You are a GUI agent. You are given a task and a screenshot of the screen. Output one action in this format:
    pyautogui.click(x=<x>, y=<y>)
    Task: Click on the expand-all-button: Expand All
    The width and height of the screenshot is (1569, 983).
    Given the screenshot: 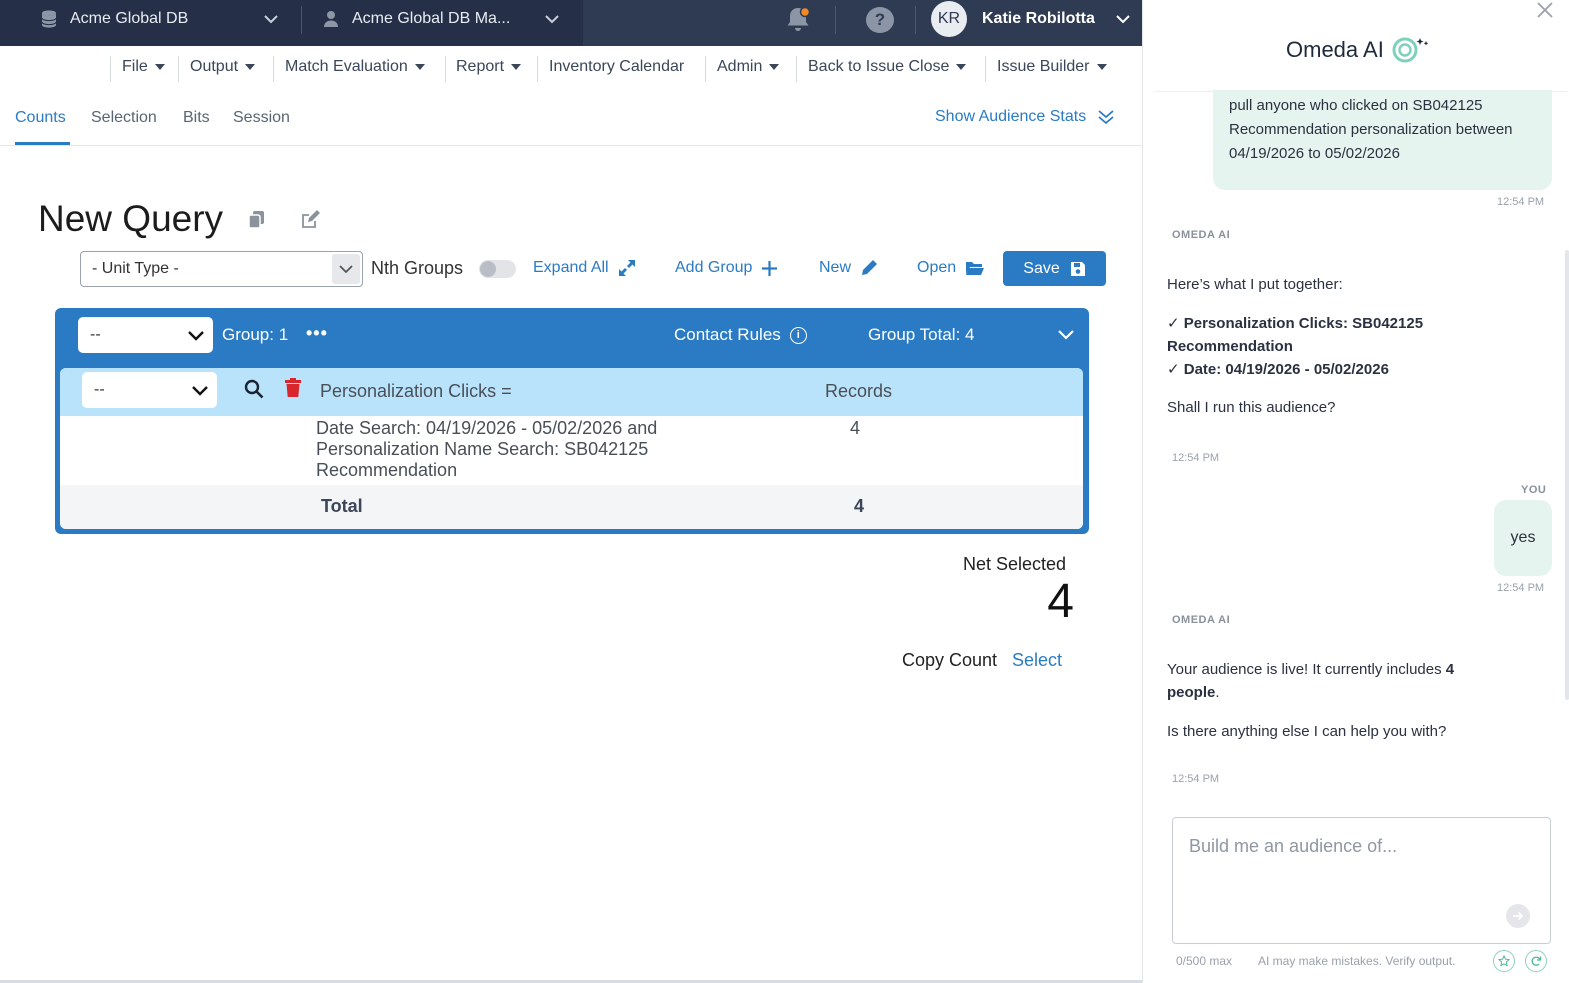 What is the action you would take?
    pyautogui.click(x=584, y=268)
    